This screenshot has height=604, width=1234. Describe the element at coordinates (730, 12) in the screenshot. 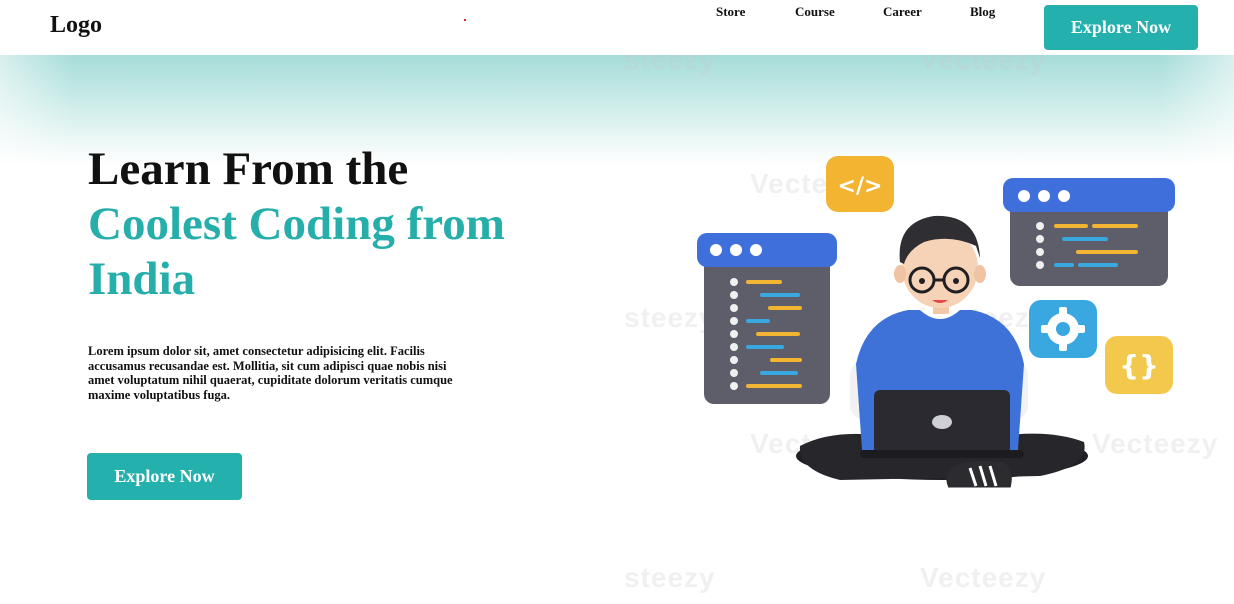

I see `nav-link-store: Store` at that location.